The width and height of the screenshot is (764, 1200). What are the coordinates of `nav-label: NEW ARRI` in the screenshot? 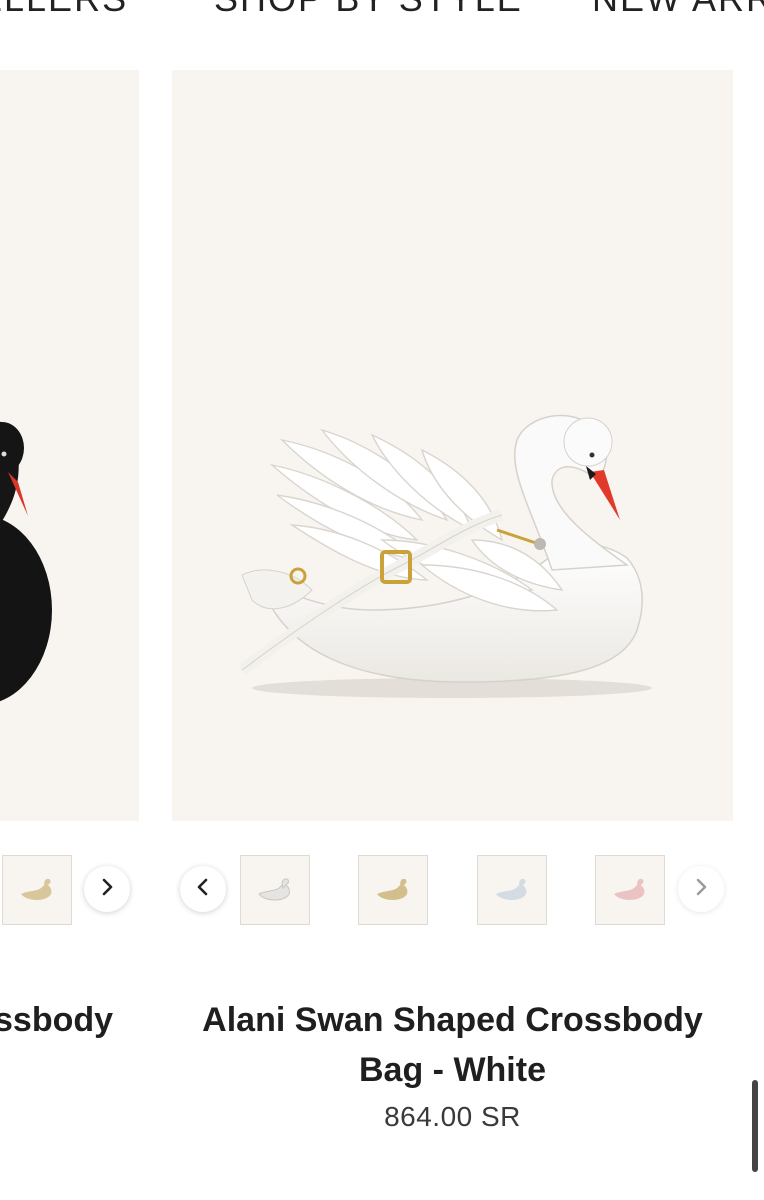 It's located at (678, 9).